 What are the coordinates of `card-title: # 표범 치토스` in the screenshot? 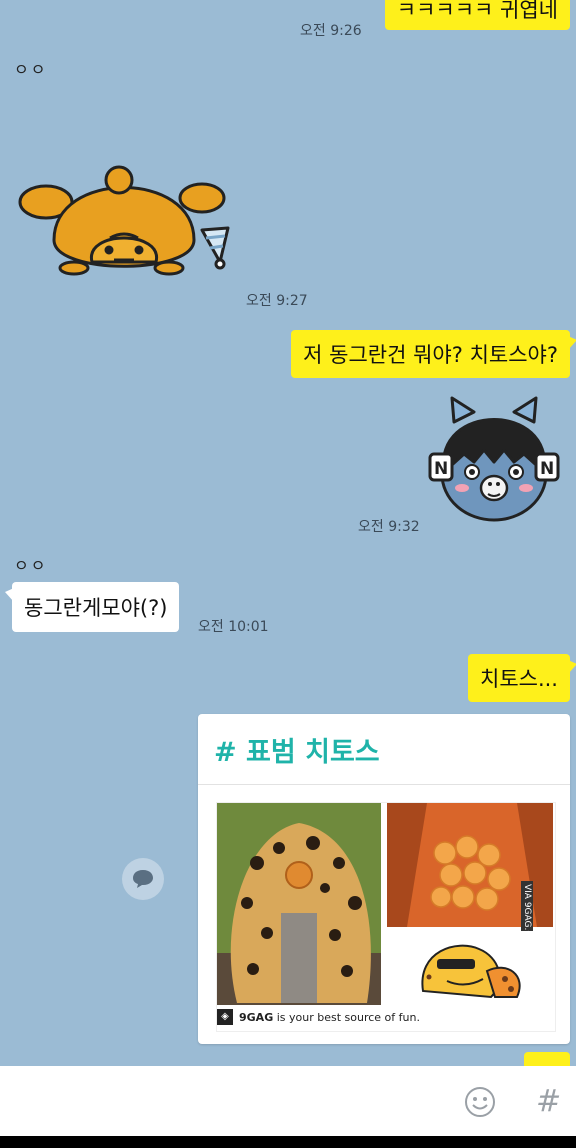 It's located at (297, 752).